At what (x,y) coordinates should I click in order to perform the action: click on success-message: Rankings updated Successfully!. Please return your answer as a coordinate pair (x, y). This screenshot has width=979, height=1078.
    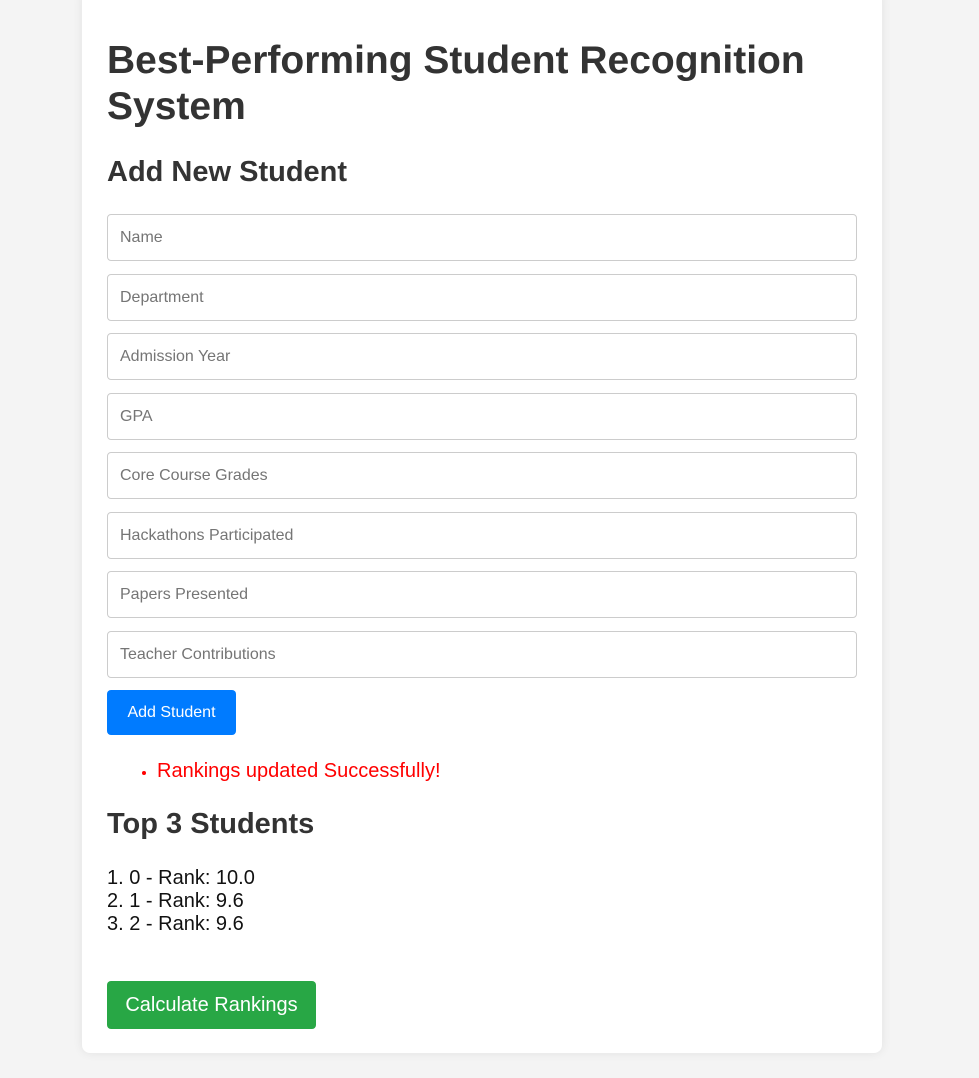
    Looking at the image, I should click on (299, 771).